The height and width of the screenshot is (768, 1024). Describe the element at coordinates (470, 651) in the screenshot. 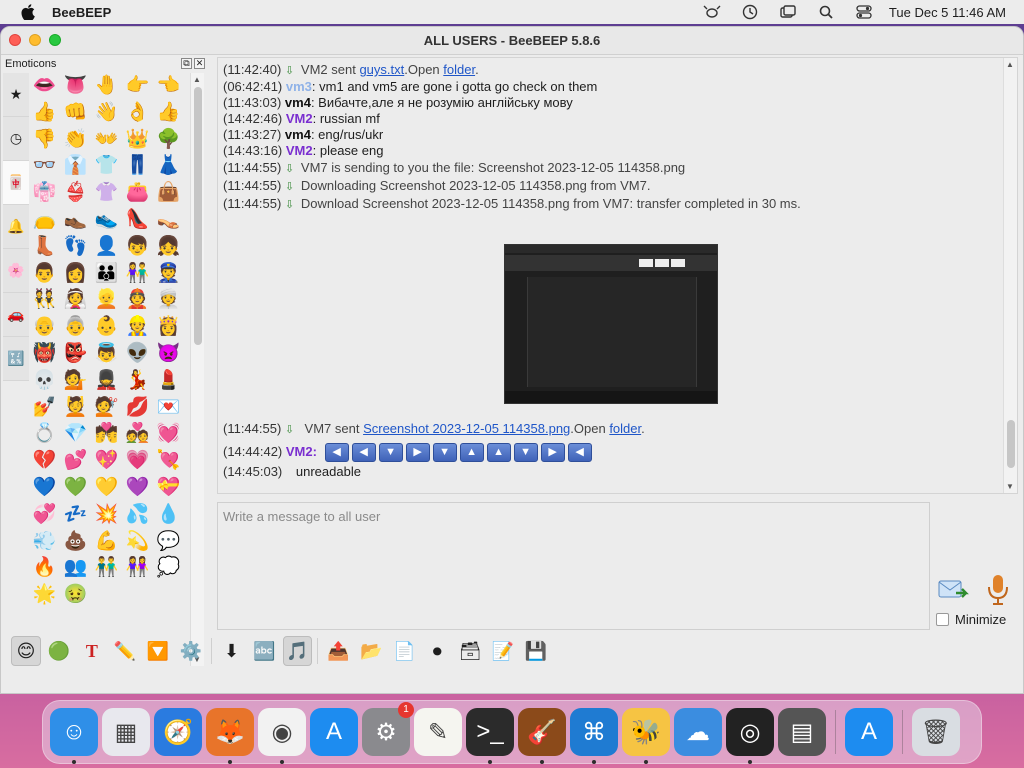

I see `archive-button: 🗃` at that location.